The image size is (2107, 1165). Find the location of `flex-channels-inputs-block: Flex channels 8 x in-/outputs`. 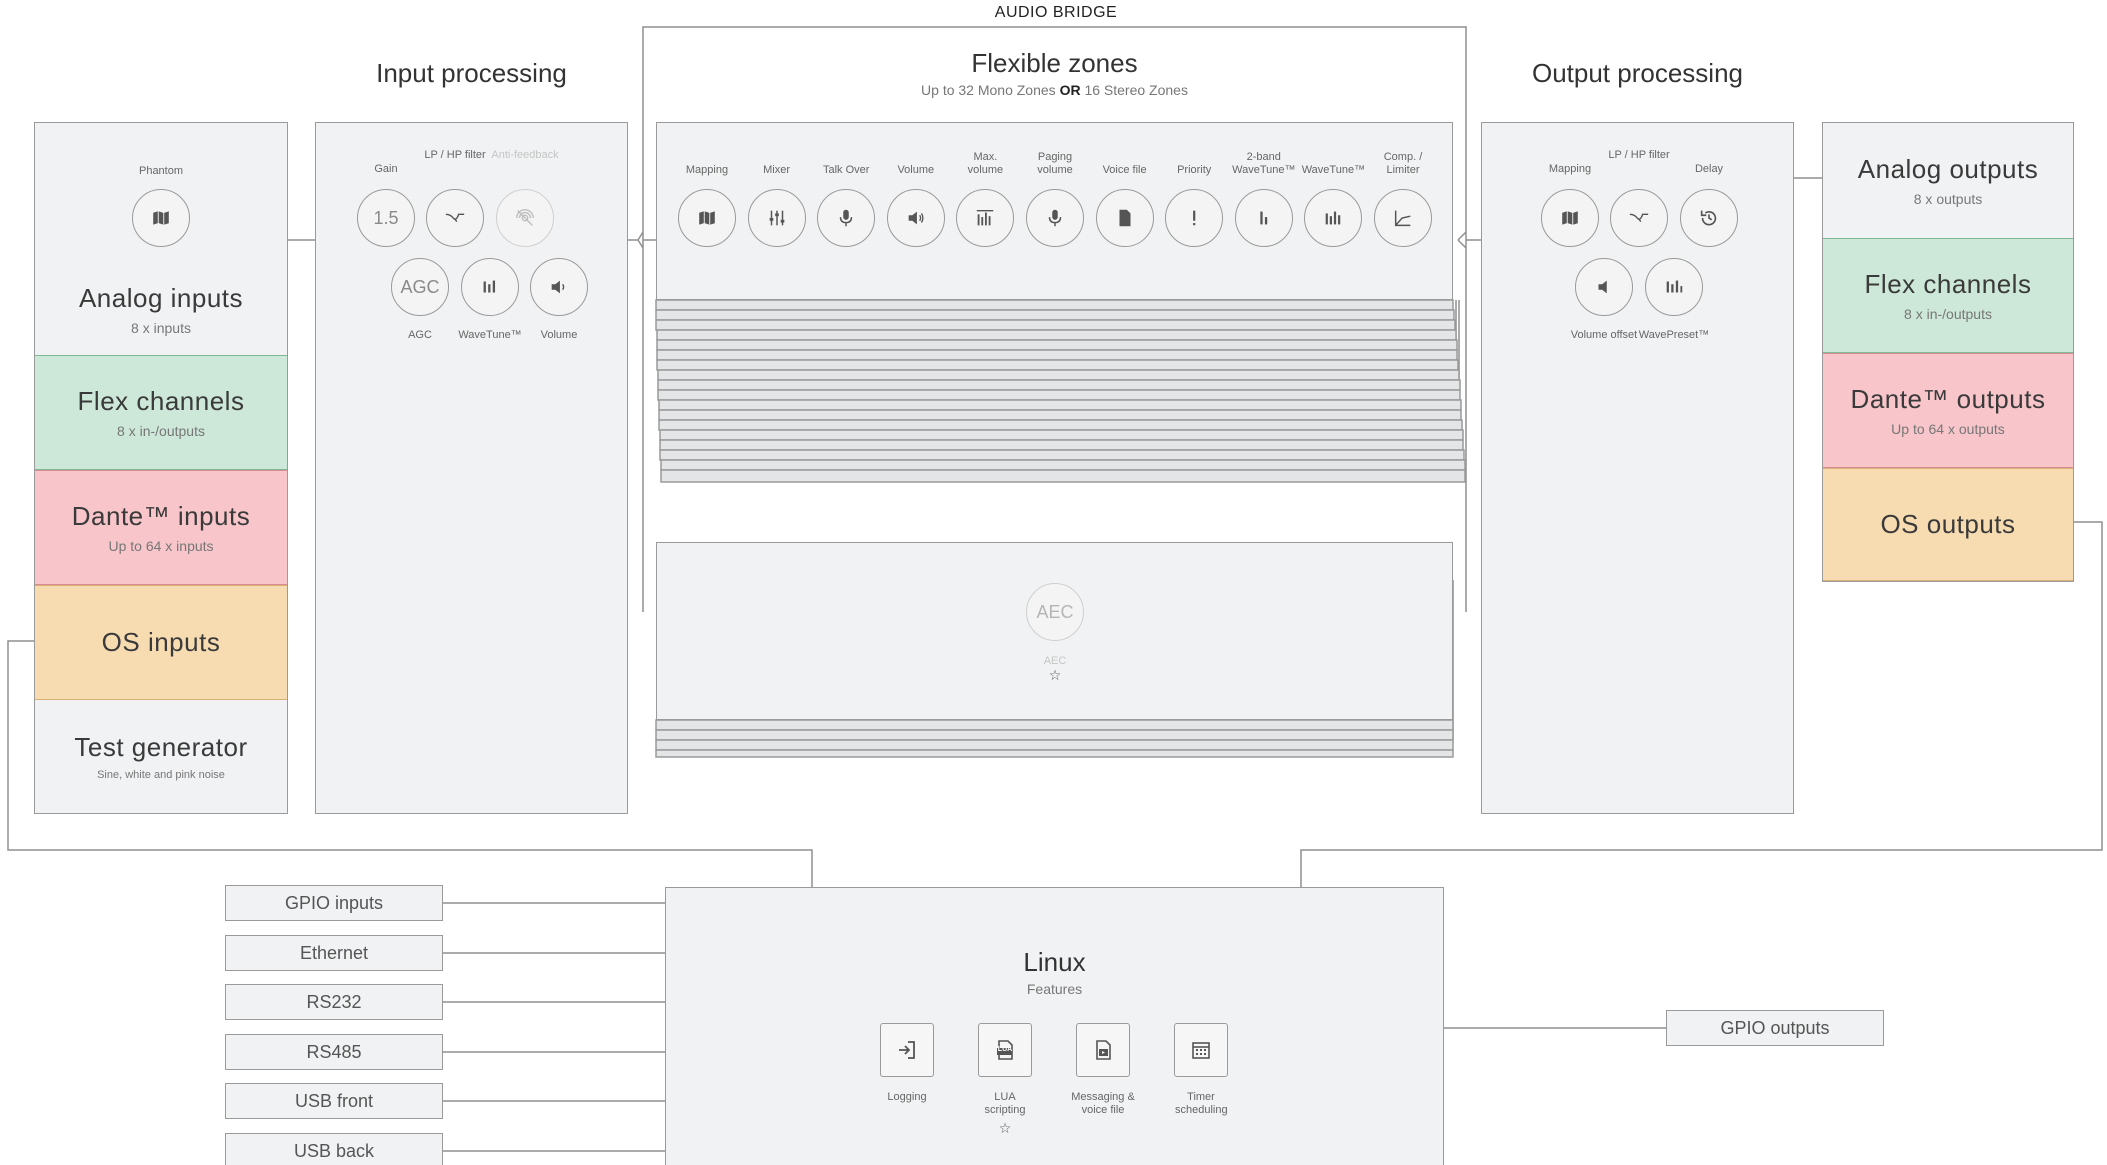

flex-channels-inputs-block: Flex channels 8 x in-/outputs is located at coordinates (161, 412).